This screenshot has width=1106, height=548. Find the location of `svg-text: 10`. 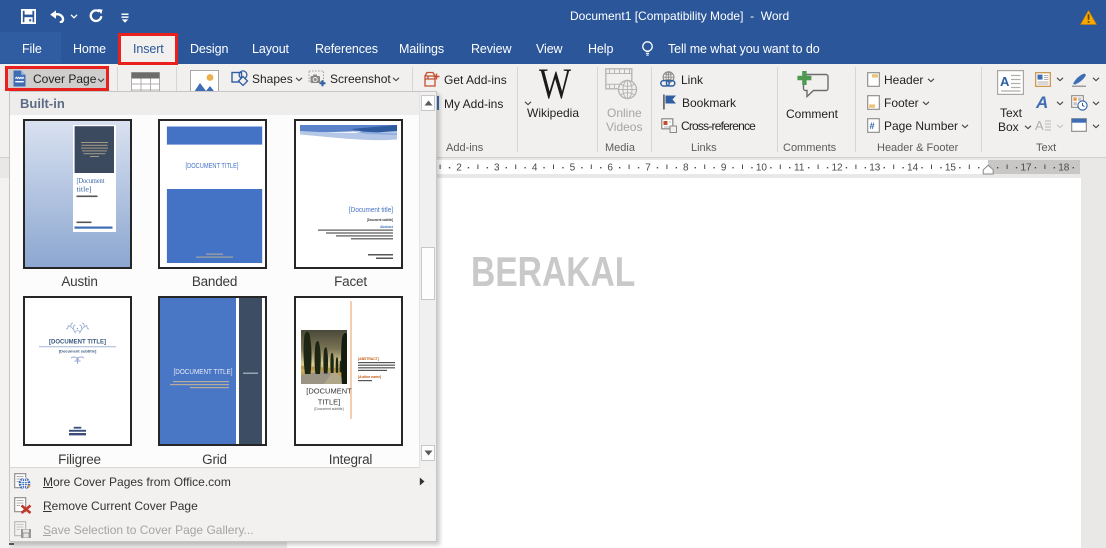

svg-text: 10 is located at coordinates (762, 167).